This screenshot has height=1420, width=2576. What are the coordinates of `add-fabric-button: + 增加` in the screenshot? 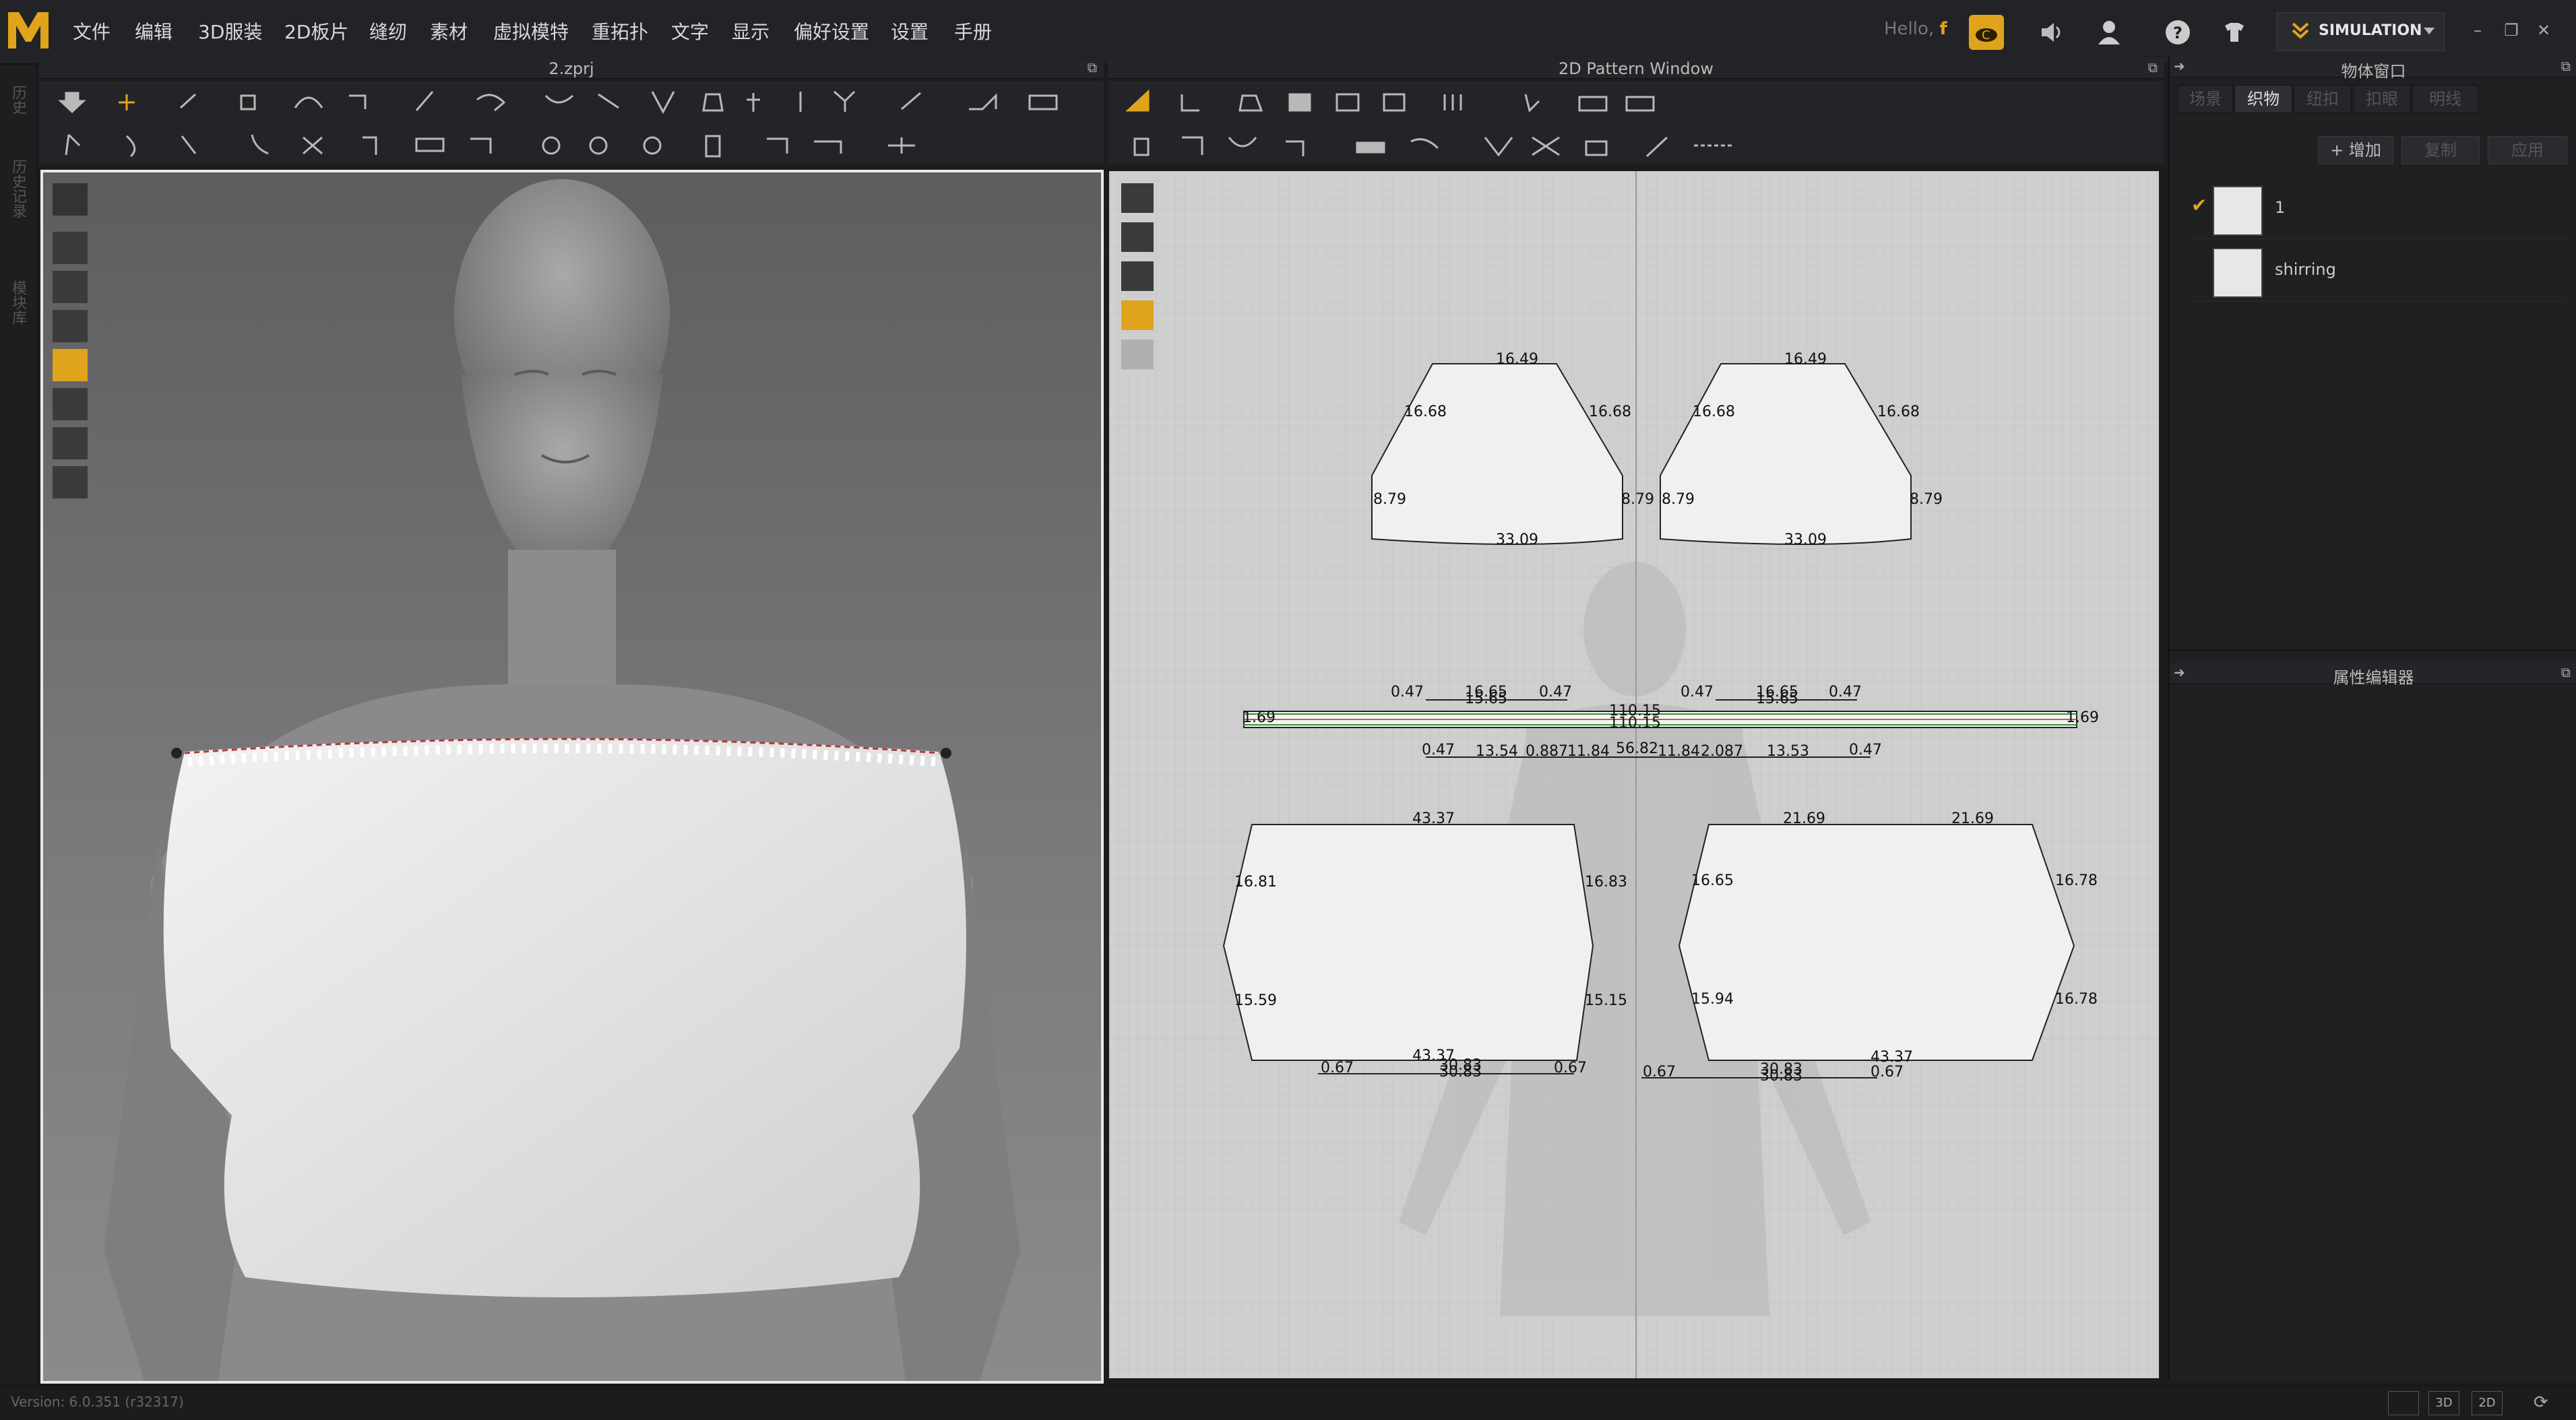 It's located at (2355, 150).